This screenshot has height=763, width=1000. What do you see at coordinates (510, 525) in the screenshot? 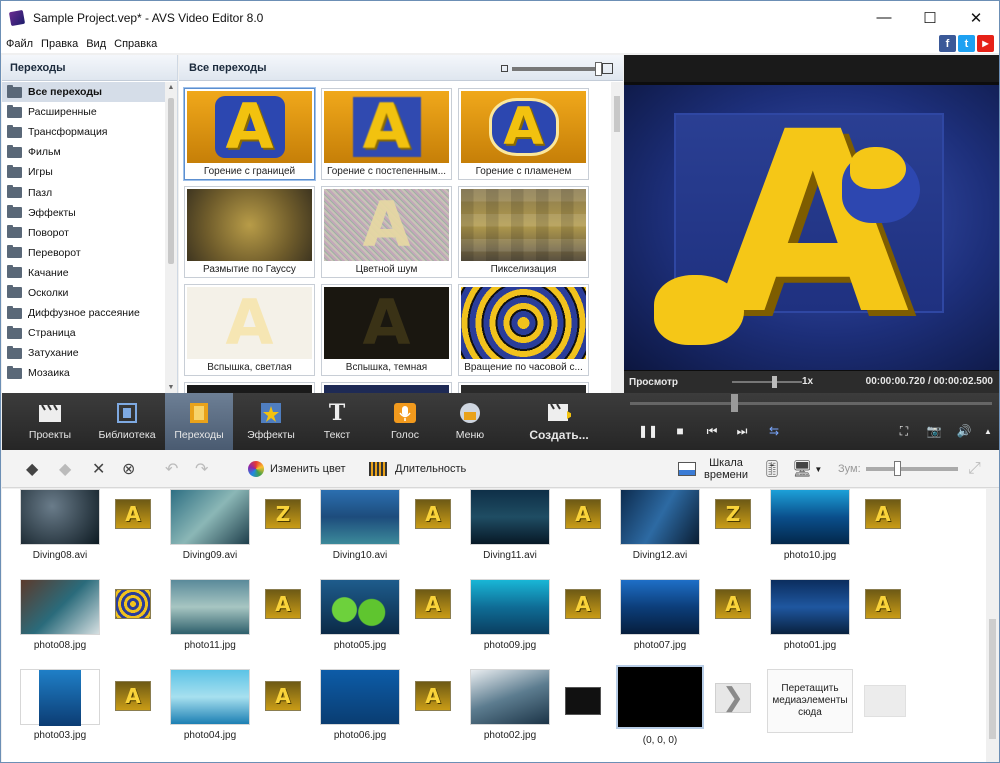
I see `storyboard-clip: Diving11.avi` at bounding box center [510, 525].